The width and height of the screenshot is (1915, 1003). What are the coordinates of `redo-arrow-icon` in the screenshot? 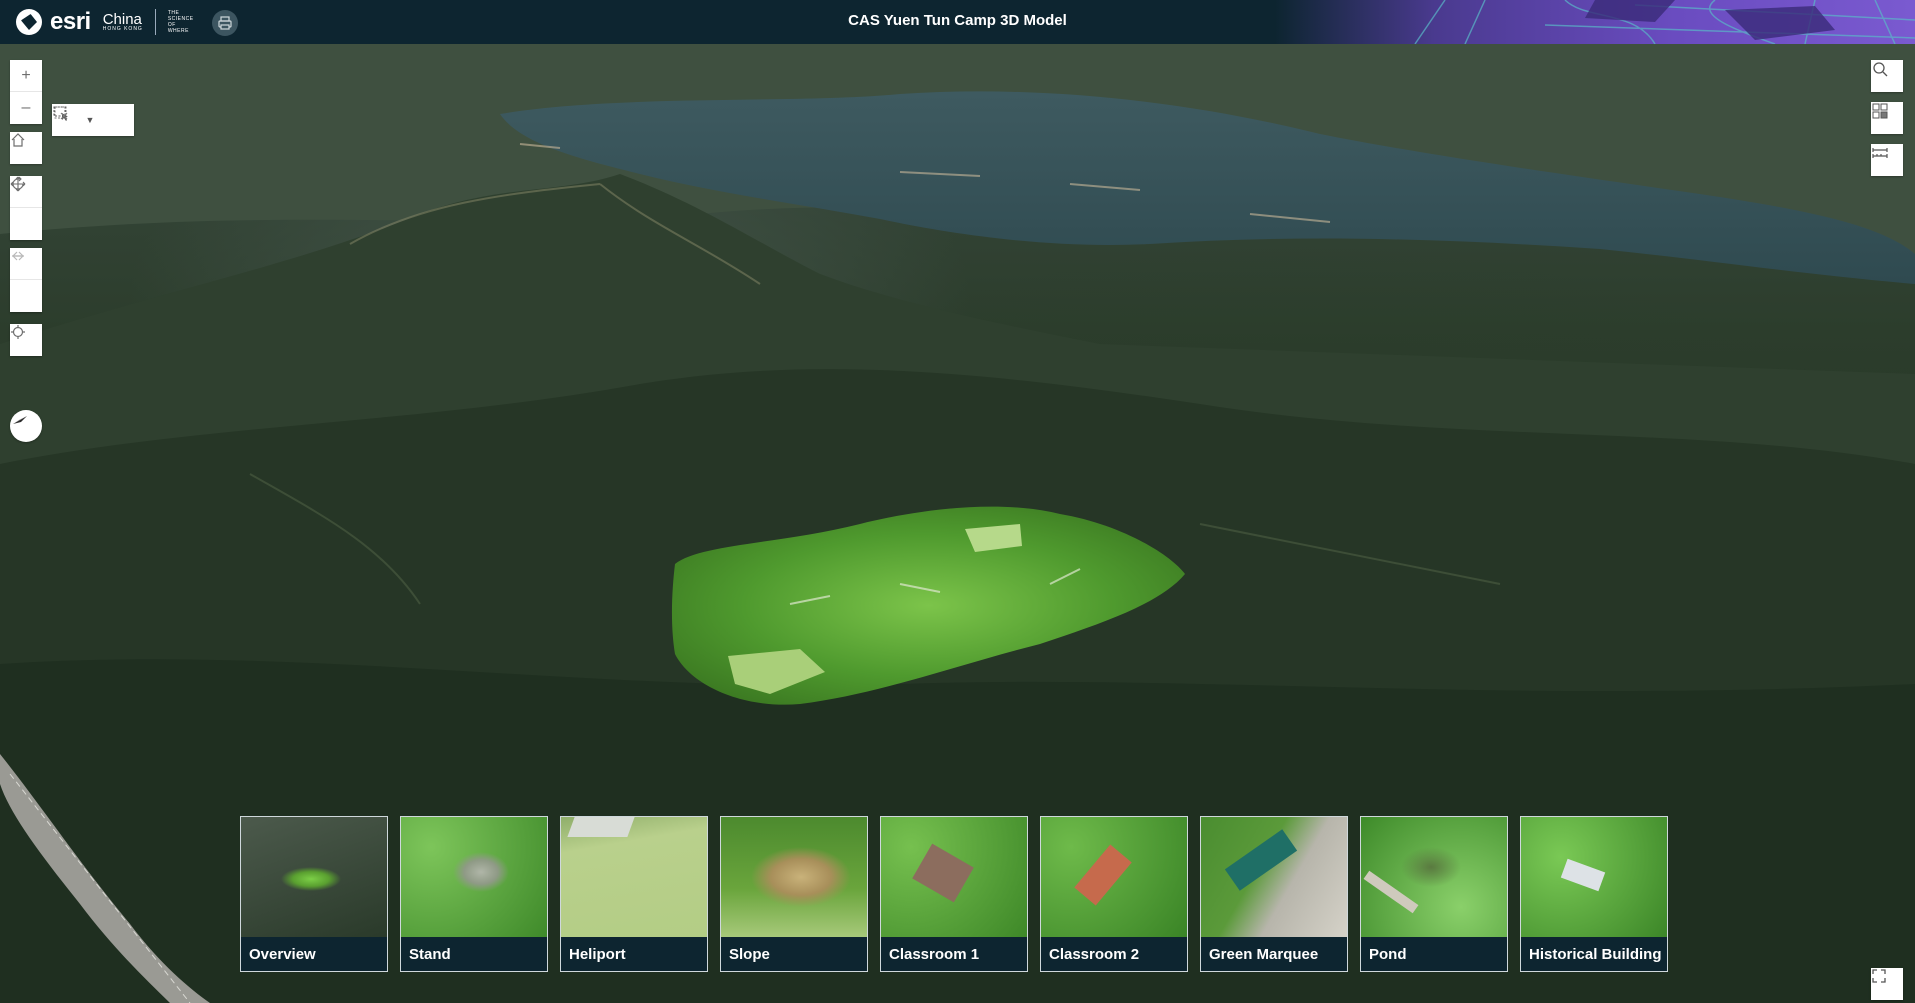 It's located at (18, 256).